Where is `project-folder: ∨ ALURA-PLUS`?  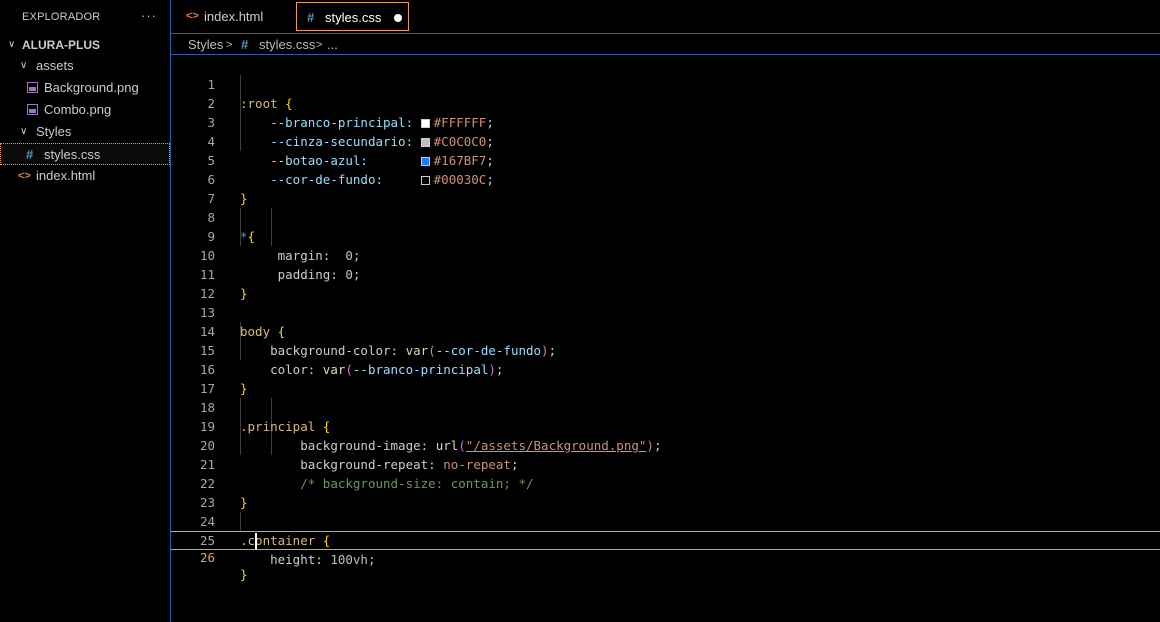 project-folder: ∨ ALURA-PLUS is located at coordinates (85, 45).